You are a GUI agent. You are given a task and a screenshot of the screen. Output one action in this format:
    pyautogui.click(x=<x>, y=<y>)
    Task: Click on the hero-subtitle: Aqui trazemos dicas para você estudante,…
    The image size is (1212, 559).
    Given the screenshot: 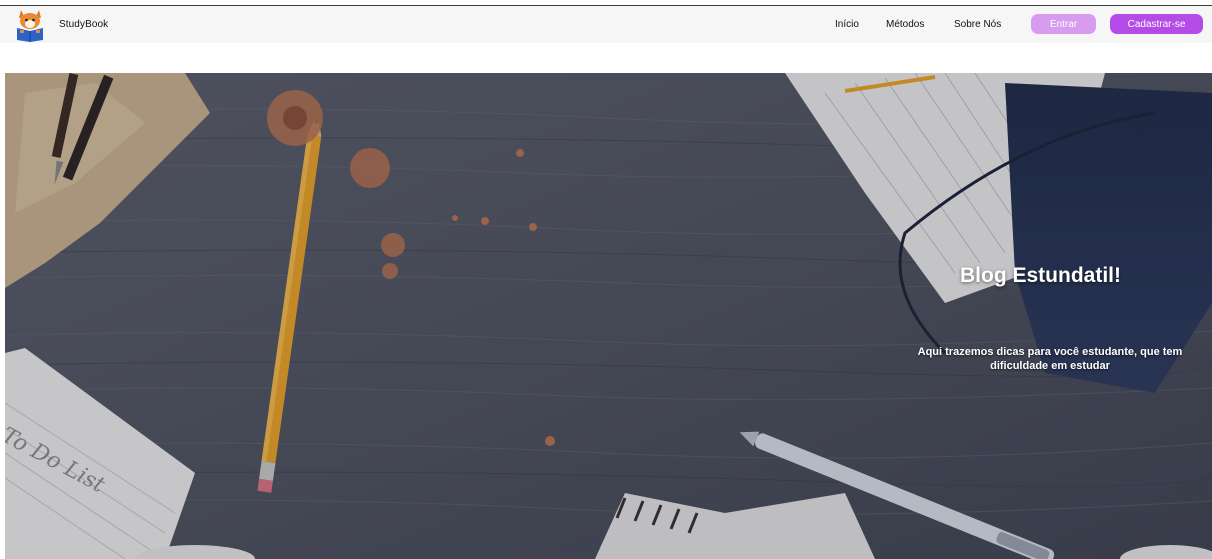 What is the action you would take?
    pyautogui.click(x=1050, y=359)
    